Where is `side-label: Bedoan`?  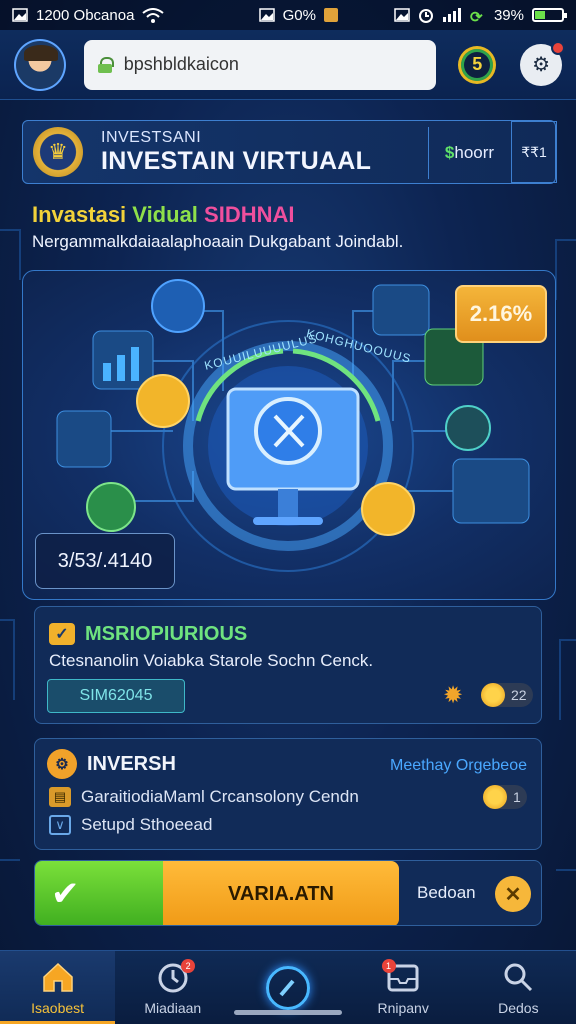 side-label: Bedoan is located at coordinates (446, 893).